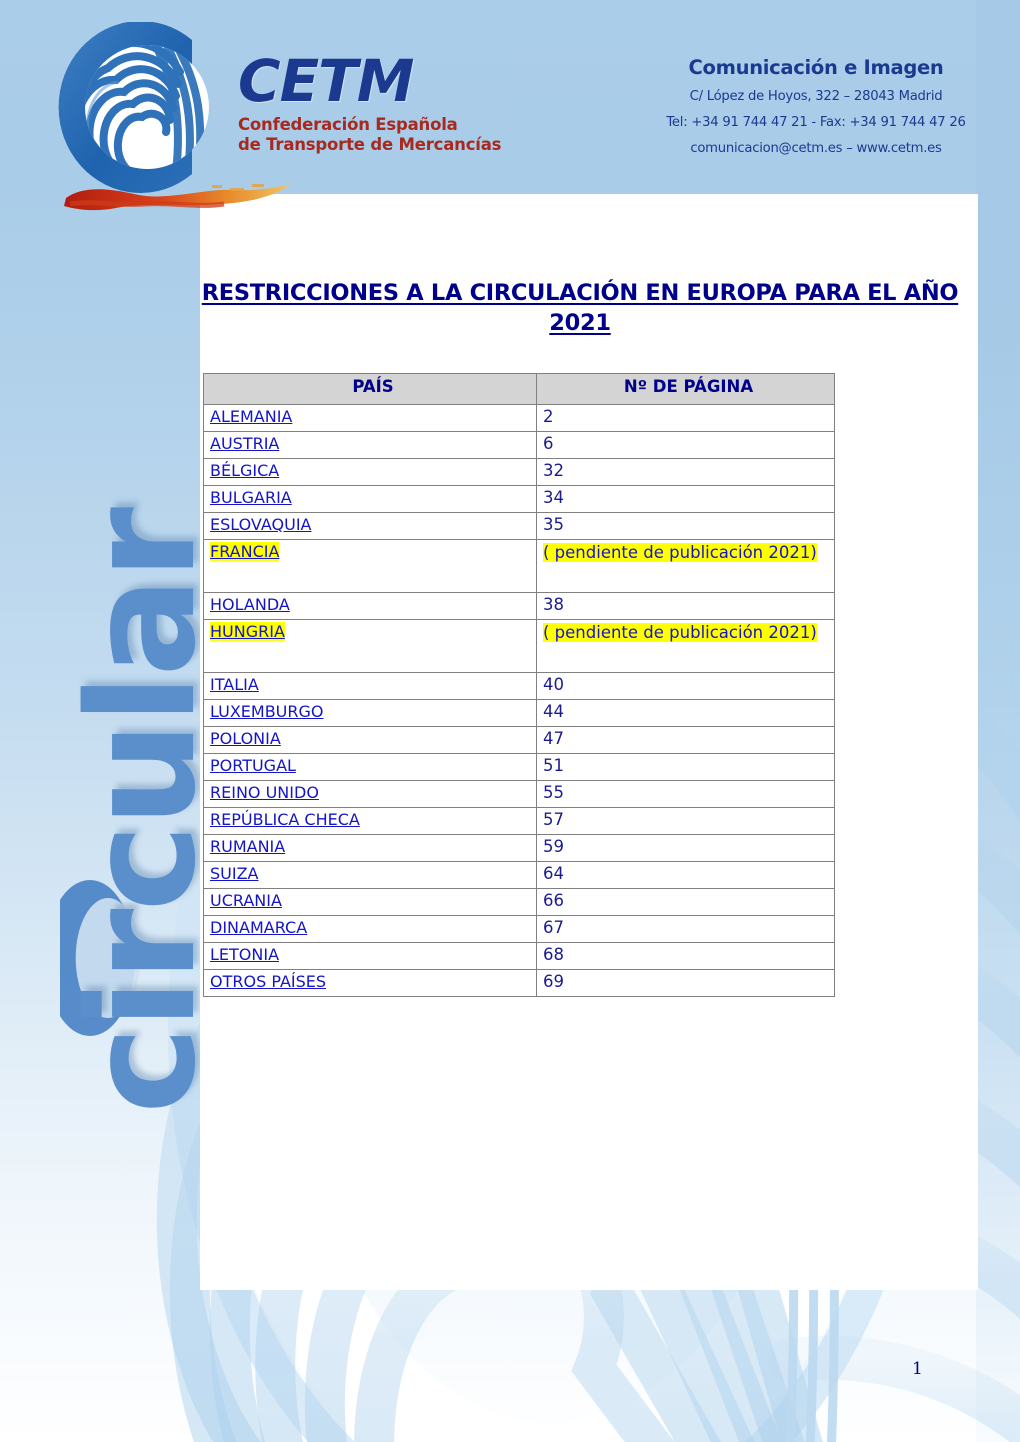  What do you see at coordinates (553, 819) in the screenshot?
I see `page-value: 57` at bounding box center [553, 819].